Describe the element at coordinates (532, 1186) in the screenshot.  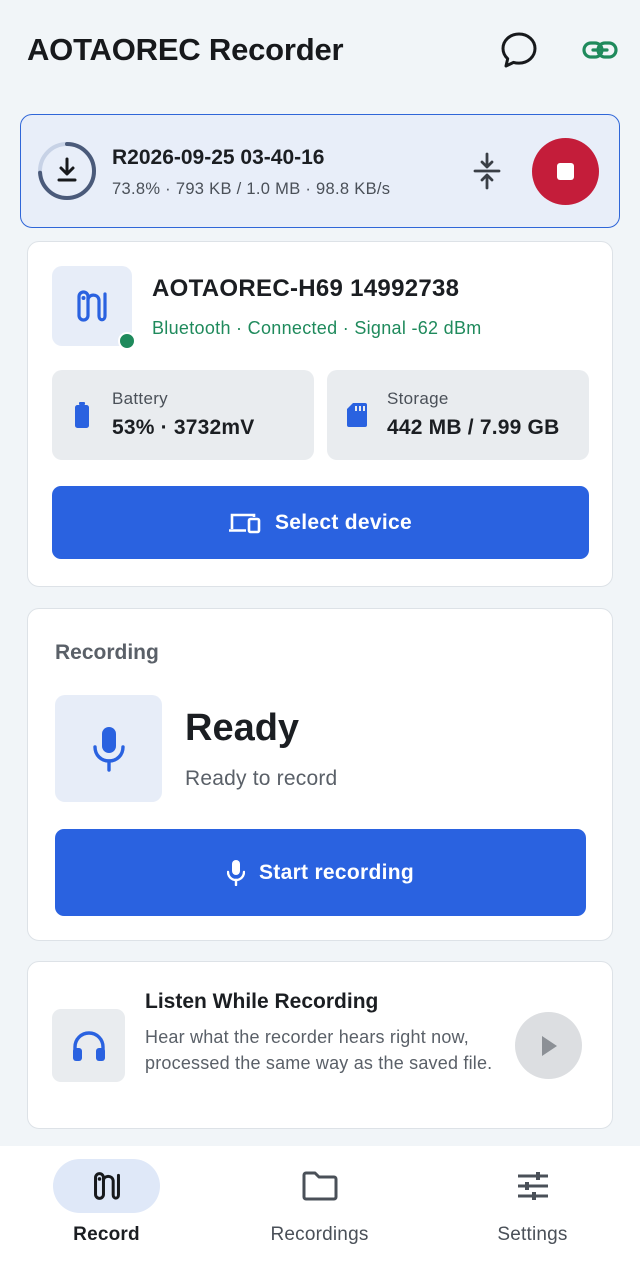
I see `sliders-icon` at that location.